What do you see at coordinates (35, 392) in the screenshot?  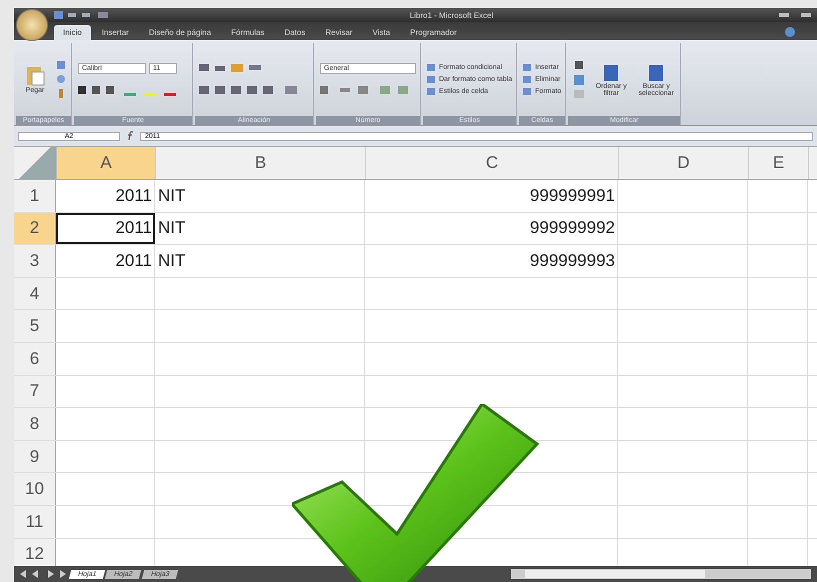 I see `row-header: 7` at bounding box center [35, 392].